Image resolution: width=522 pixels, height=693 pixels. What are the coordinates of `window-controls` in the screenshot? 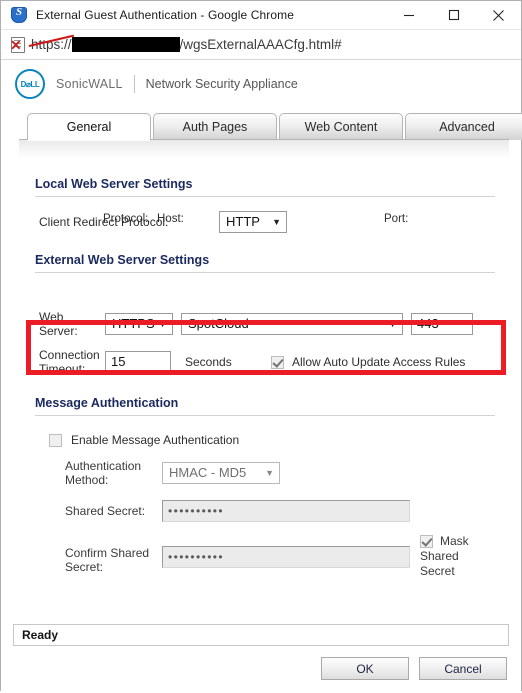 It's located at (453, 15).